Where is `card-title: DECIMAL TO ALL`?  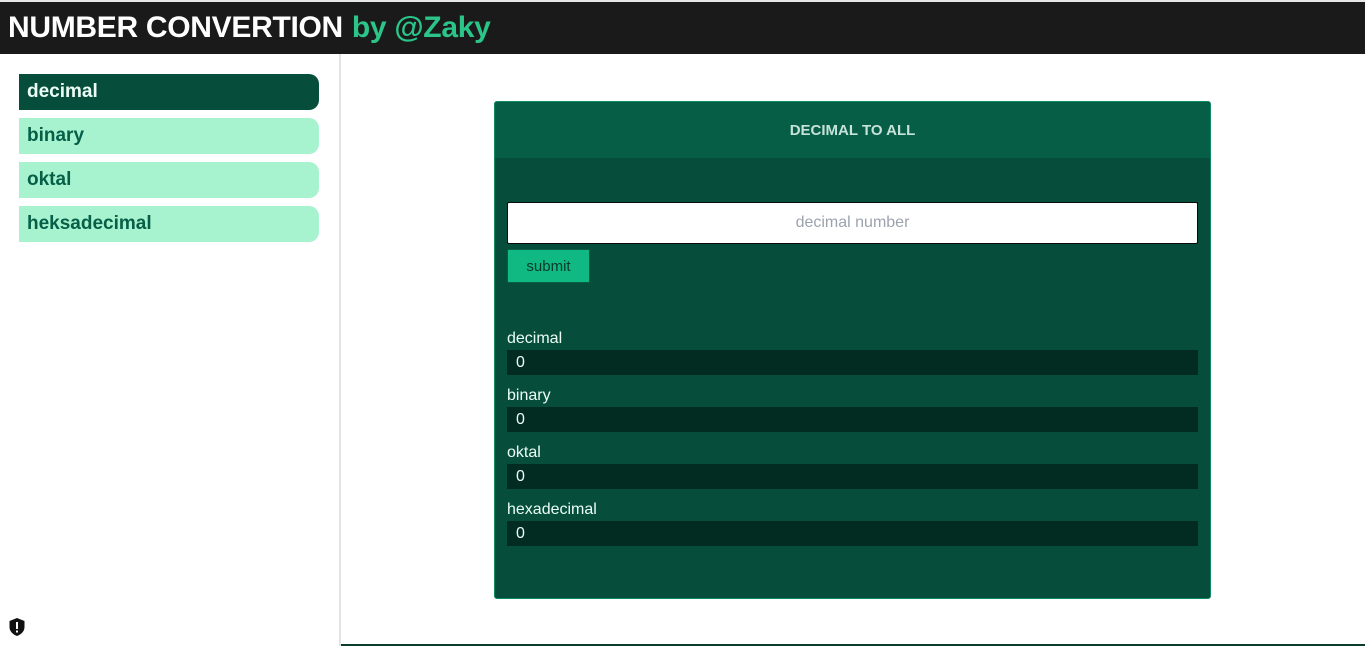 card-title: DECIMAL TO ALL is located at coordinates (852, 130).